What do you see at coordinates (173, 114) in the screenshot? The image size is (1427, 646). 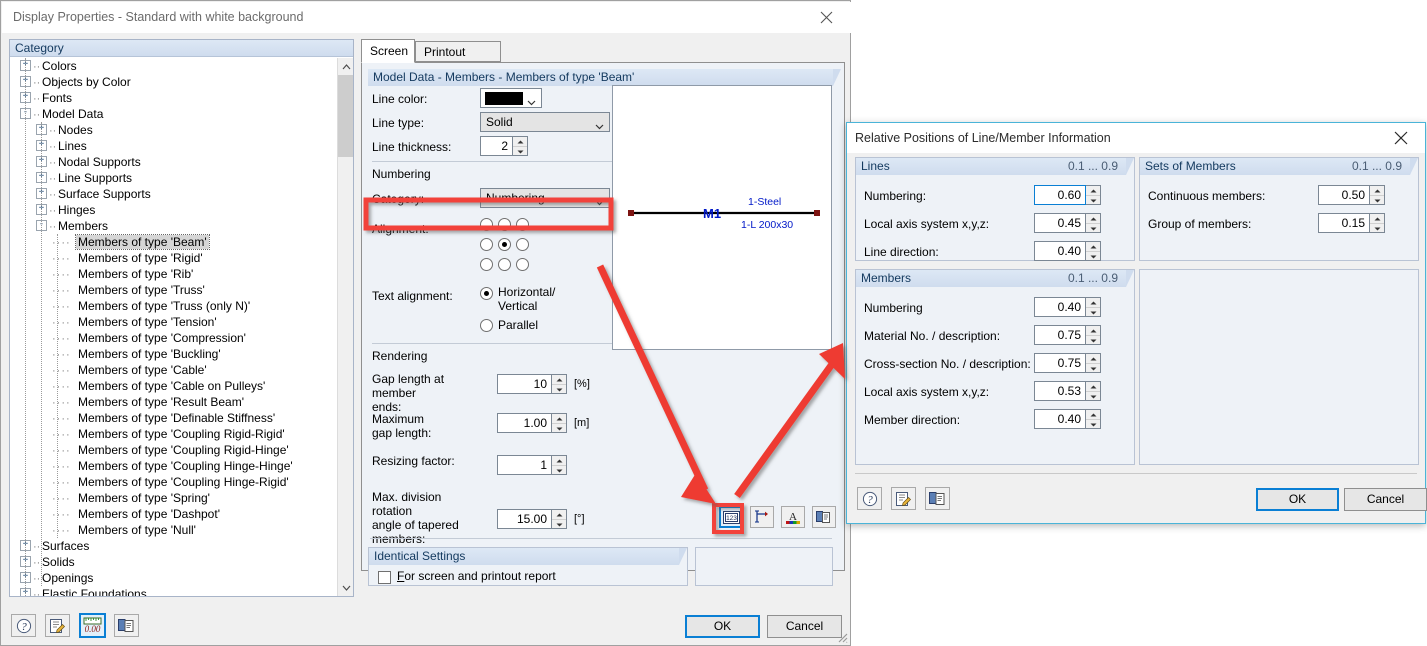 I see `tree-item: - ·· Model Data` at bounding box center [173, 114].